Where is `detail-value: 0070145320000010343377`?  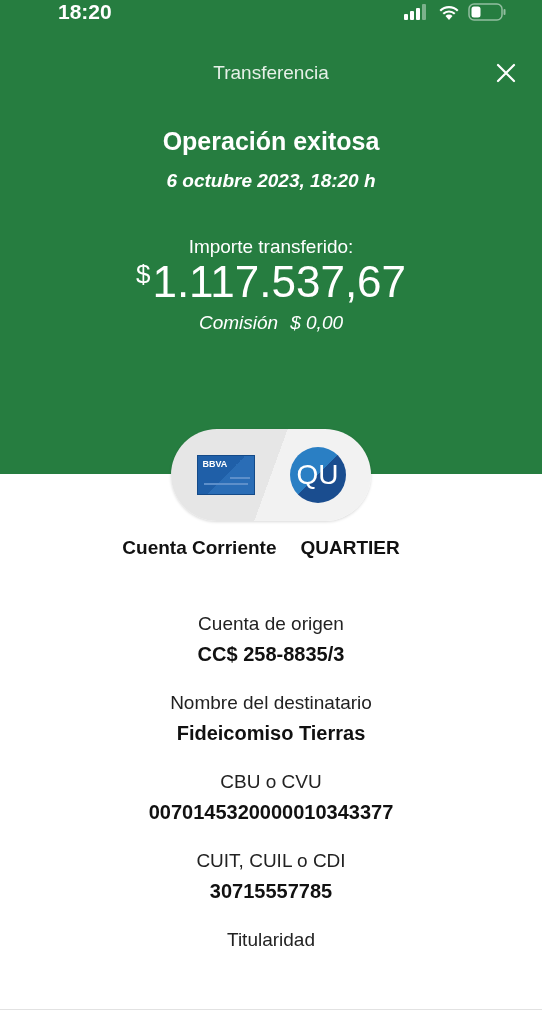
detail-value: 0070145320000010343377 is located at coordinates (271, 812).